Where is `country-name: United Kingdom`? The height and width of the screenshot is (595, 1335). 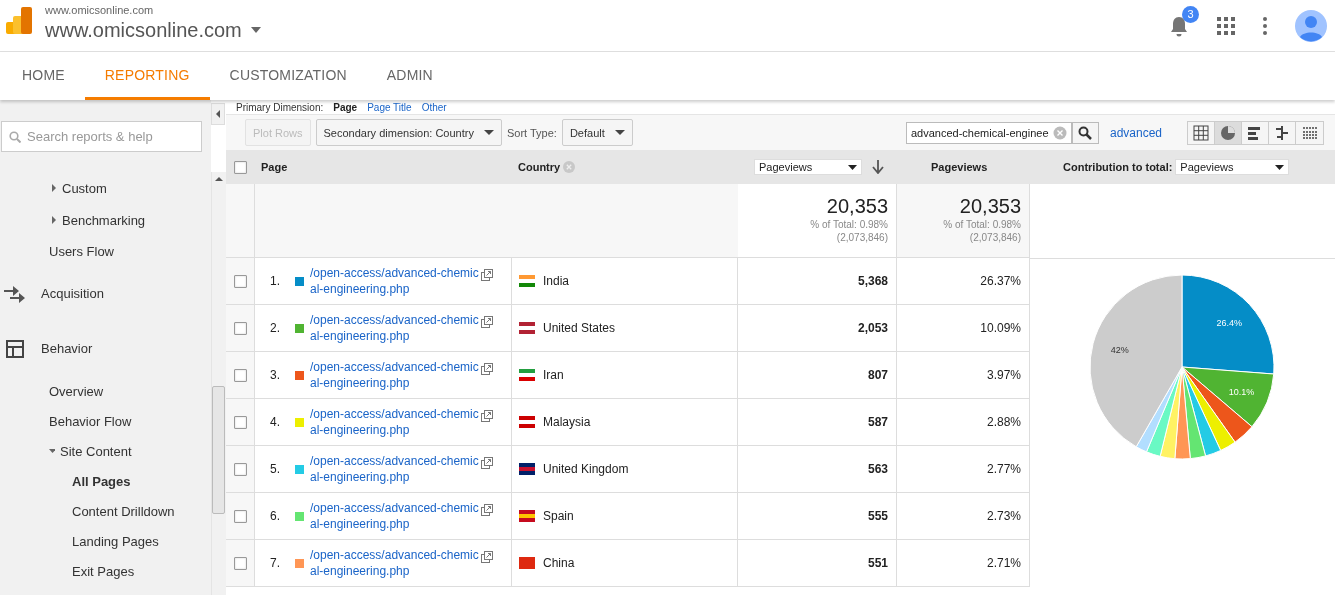
country-name: United Kingdom is located at coordinates (586, 469).